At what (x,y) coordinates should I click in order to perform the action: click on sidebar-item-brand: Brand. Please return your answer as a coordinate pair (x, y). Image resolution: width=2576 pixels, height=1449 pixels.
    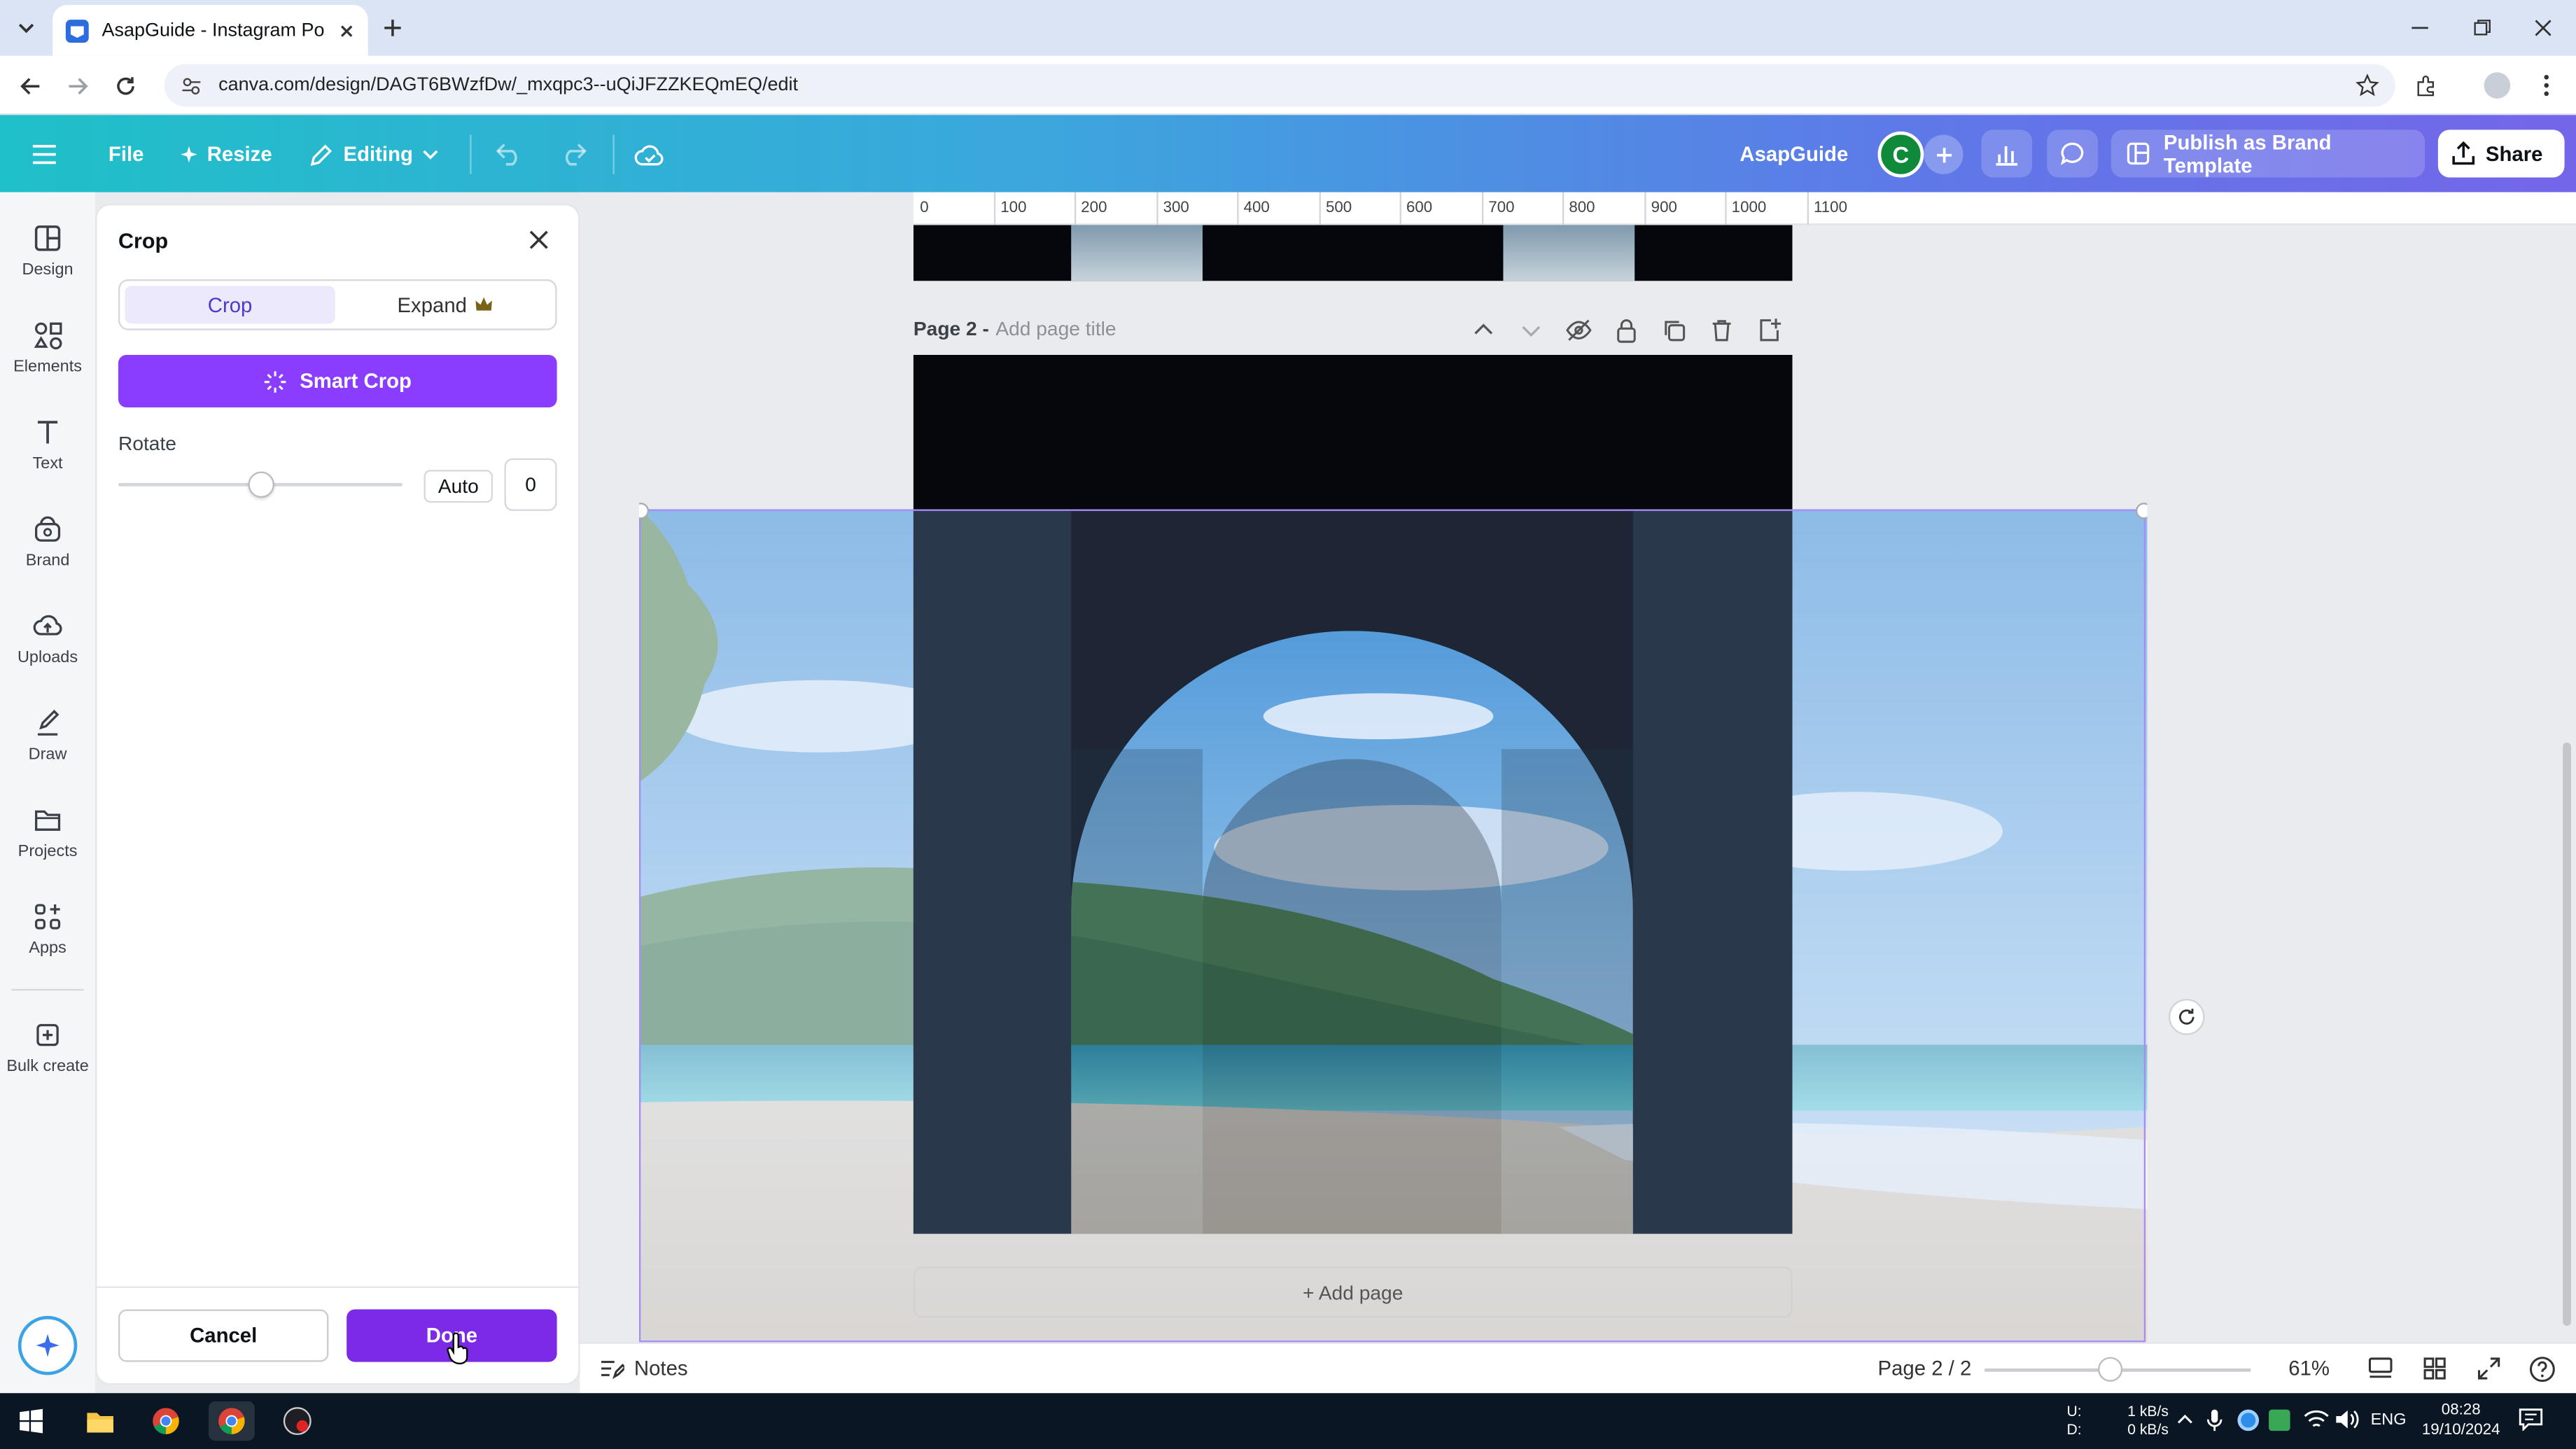
    Looking at the image, I should click on (47, 541).